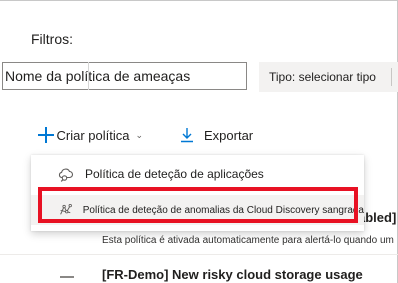 The width and height of the screenshot is (398, 283). What do you see at coordinates (67, 279) in the screenshot?
I see `policy-row-icon` at bounding box center [67, 279].